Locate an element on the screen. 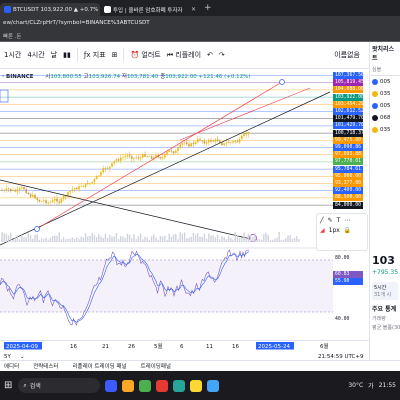  bookmarks-bar: 빠른 .돈 is located at coordinates (200, 36).